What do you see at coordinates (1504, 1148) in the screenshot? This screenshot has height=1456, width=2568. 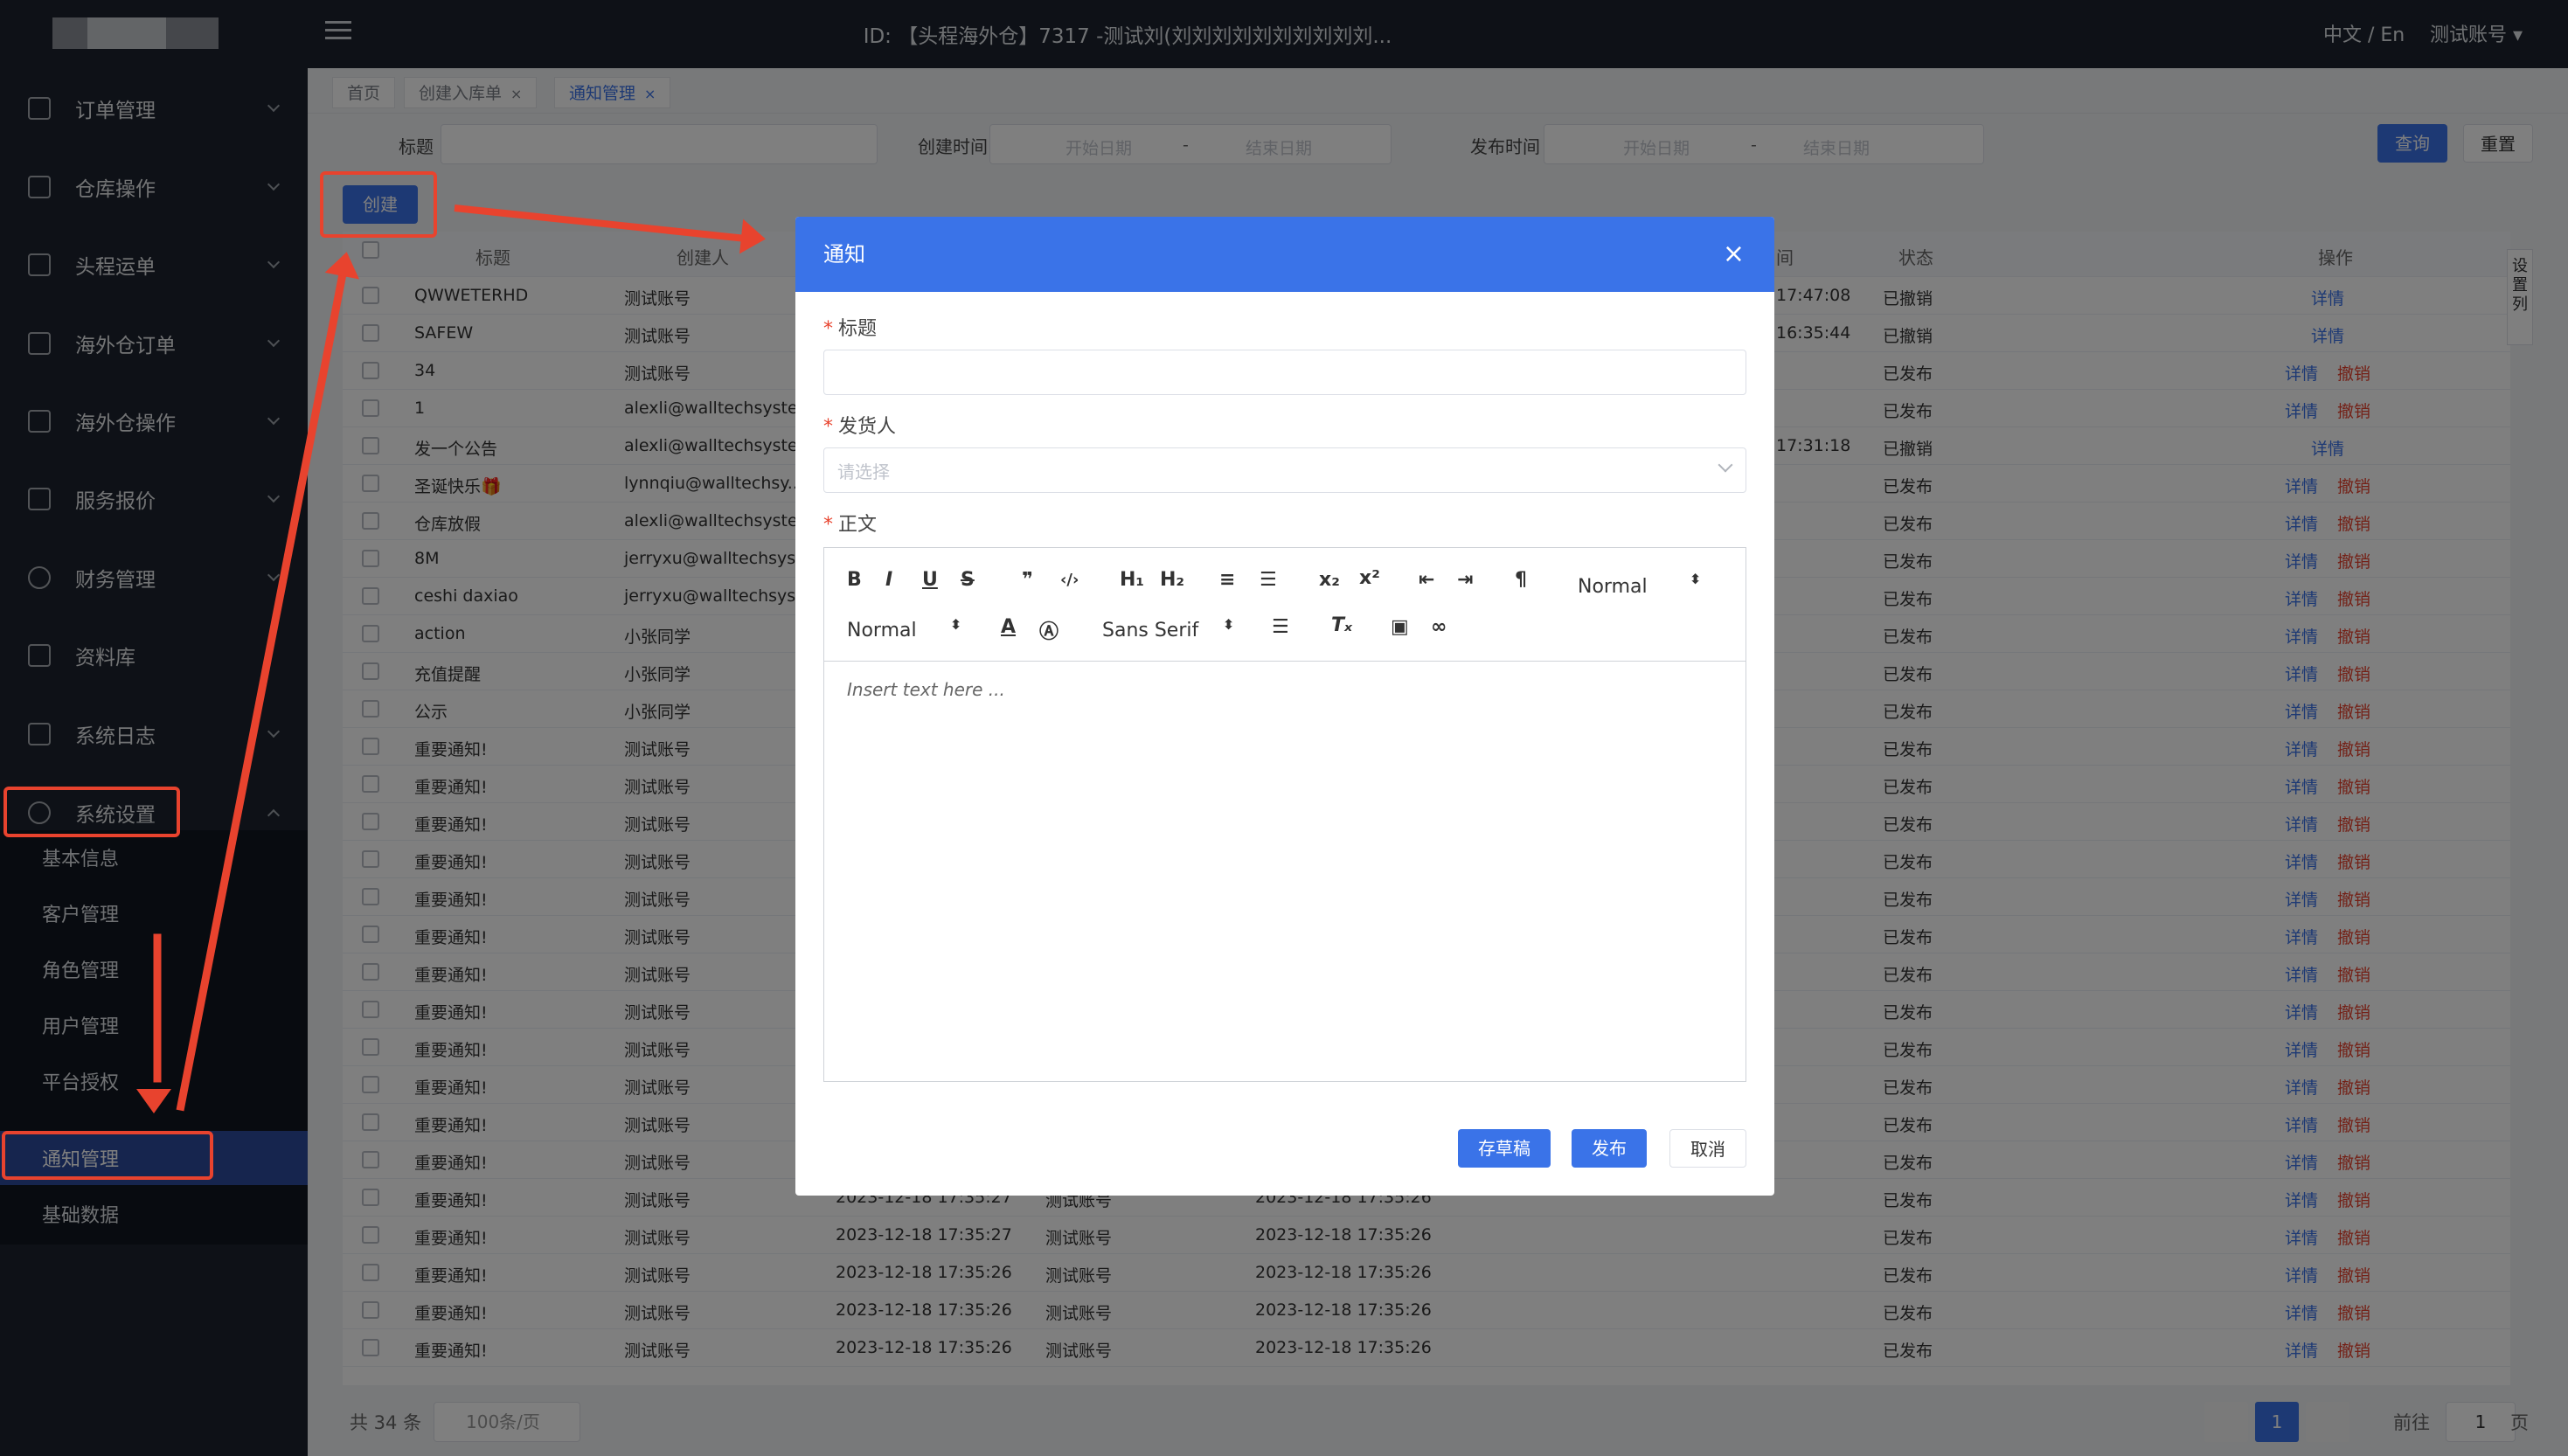 I see `save-draft-button: 存草稿` at bounding box center [1504, 1148].